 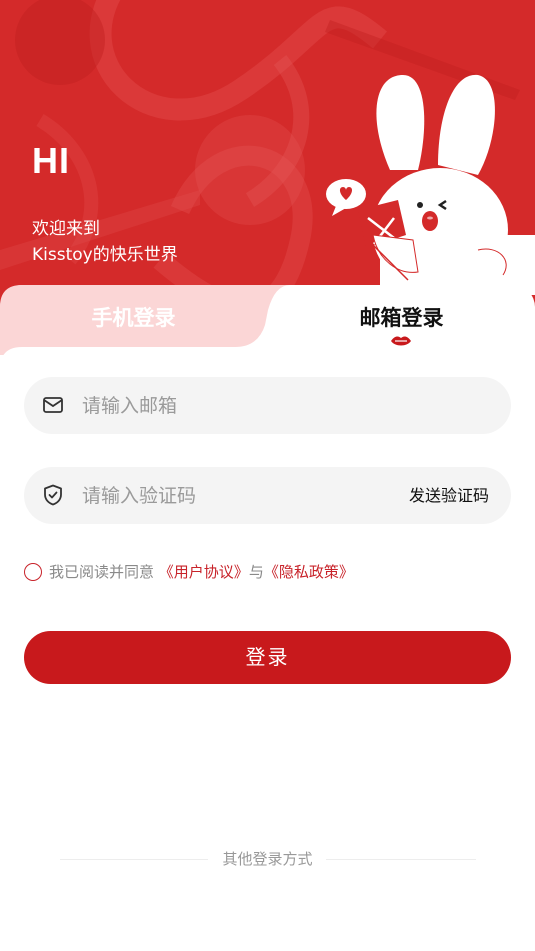 I want to click on tab-email-login: 邮箱登录, so click(x=401, y=317).